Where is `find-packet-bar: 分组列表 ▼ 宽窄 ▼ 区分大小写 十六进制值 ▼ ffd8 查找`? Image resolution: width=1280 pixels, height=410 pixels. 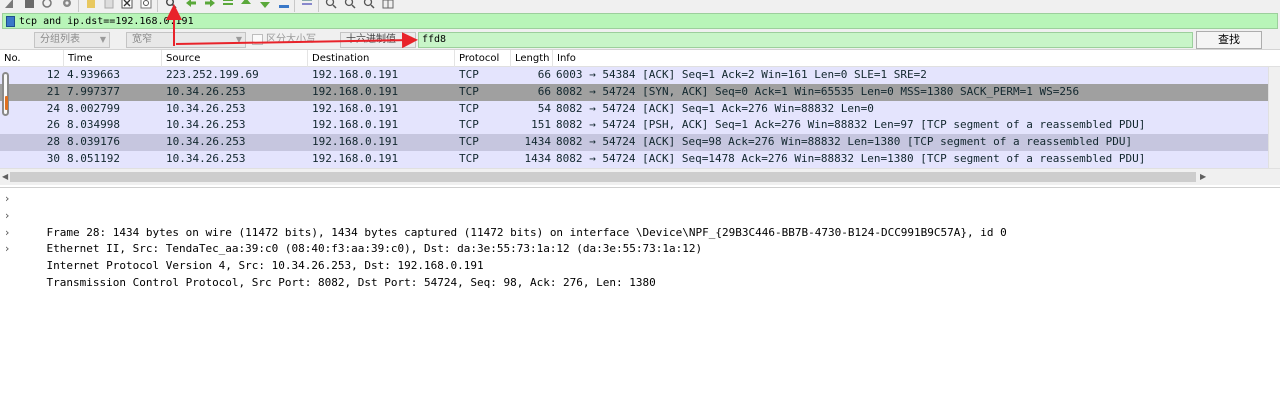
find-packet-bar: 分组列表 ▼ 宽窄 ▼ 区分大小写 十六进制值 ▼ ffd8 查找 is located at coordinates (640, 40).